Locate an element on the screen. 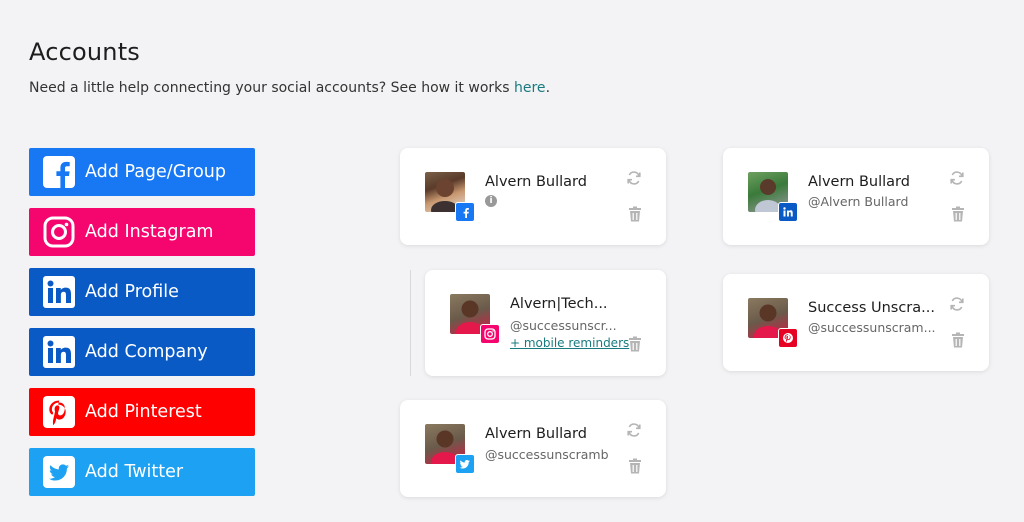 The image size is (1024, 522). subtitle-end: . is located at coordinates (548, 88).